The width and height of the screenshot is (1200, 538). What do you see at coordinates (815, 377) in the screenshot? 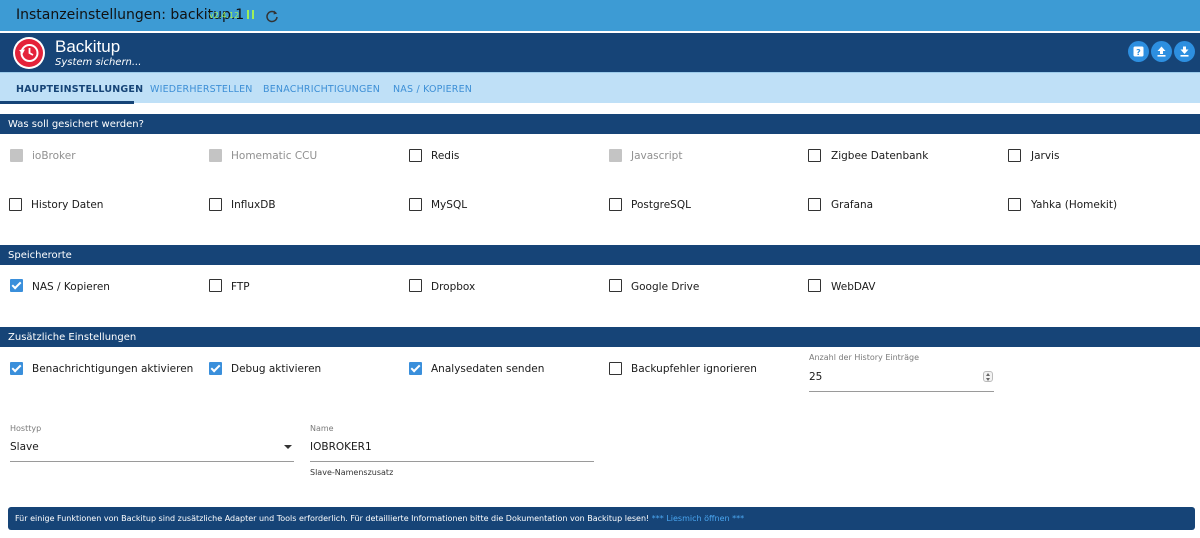
I see `history-entries-input: 25` at bounding box center [815, 377].